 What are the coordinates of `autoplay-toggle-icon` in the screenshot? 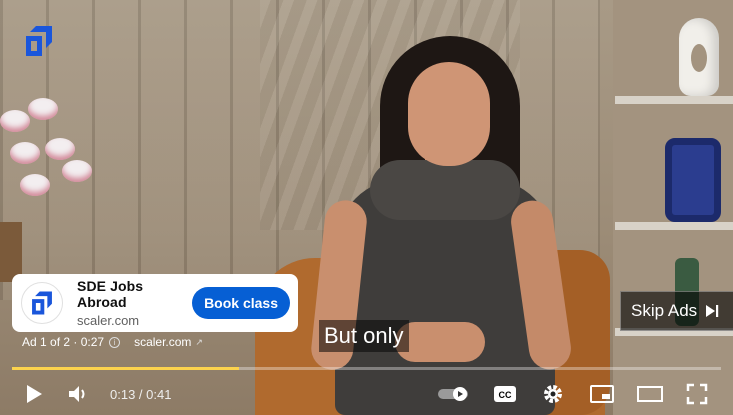 It's located at (454, 394).